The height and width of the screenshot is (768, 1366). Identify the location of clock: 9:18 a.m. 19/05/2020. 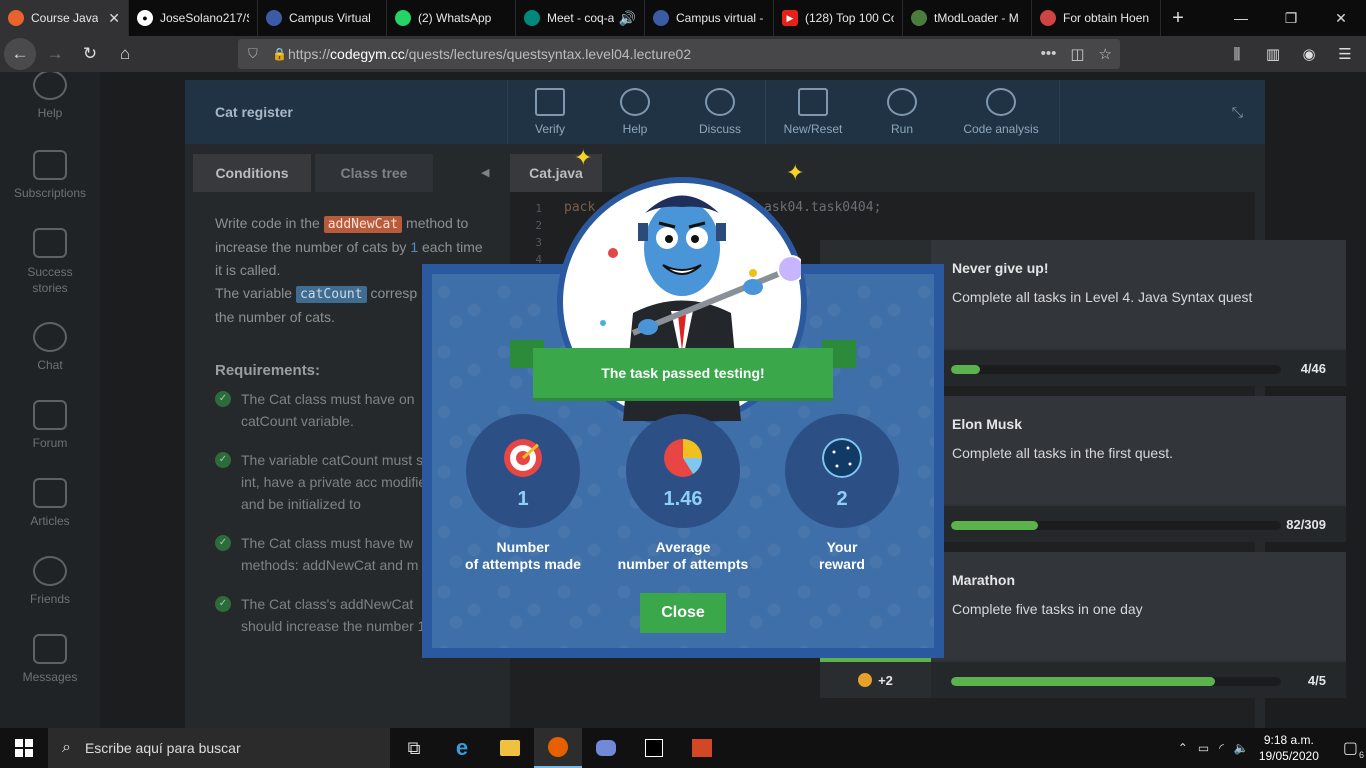
(1289, 748).